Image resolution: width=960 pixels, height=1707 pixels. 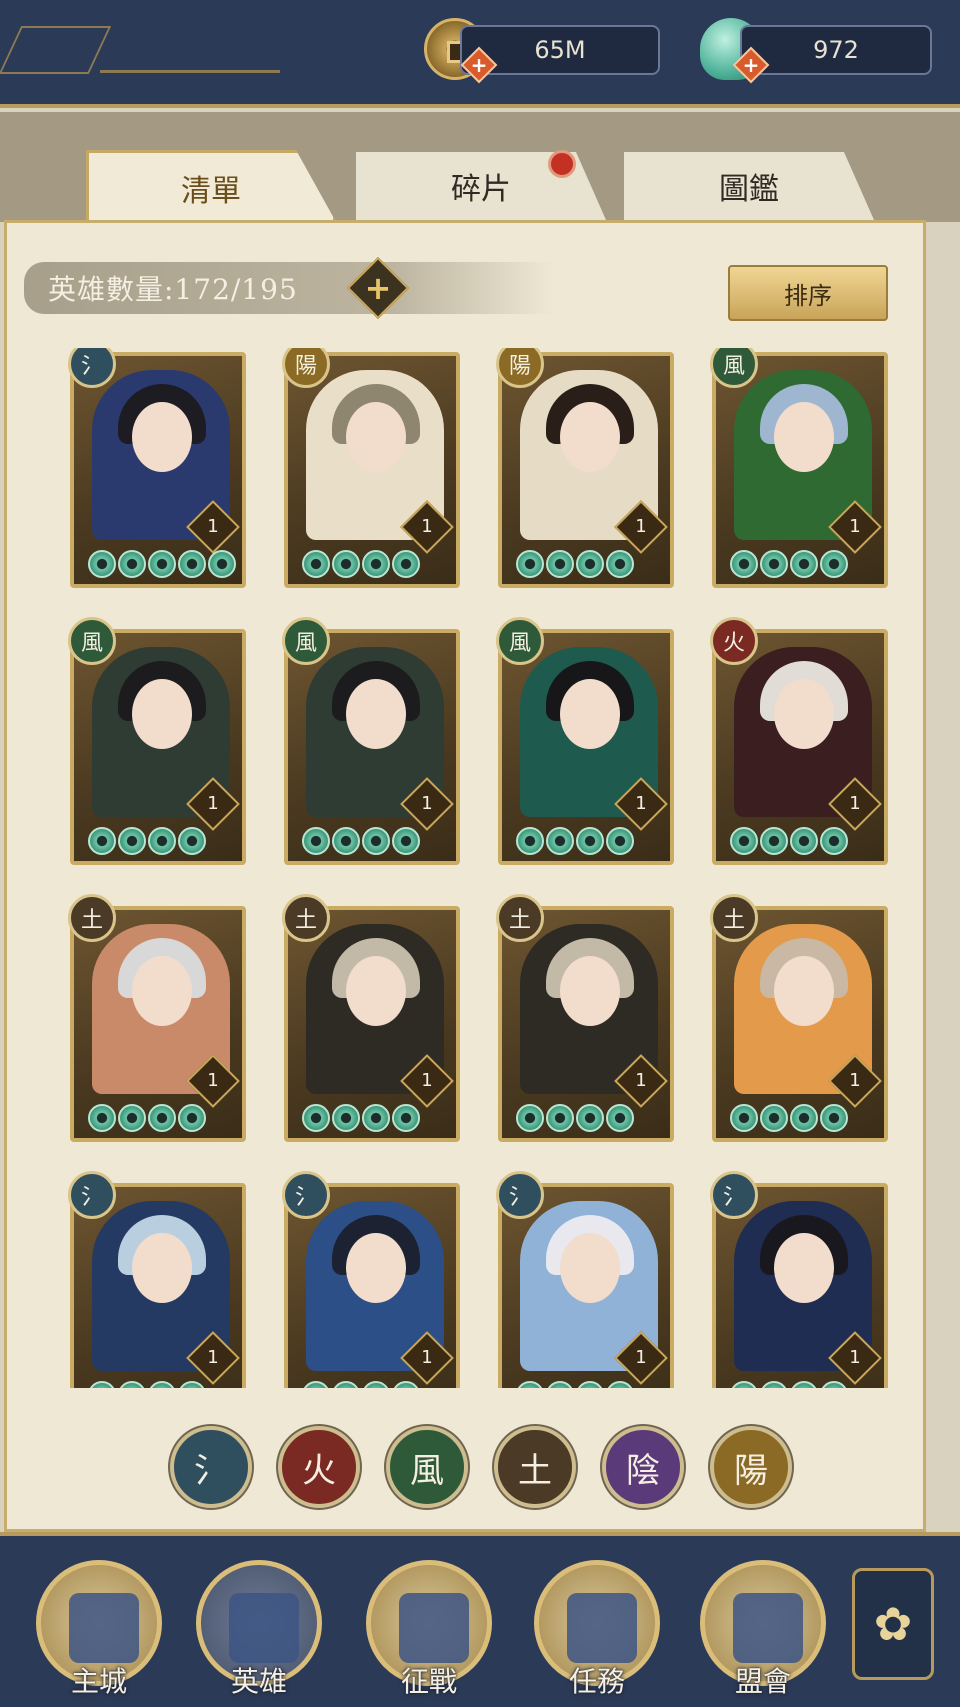 I want to click on hero-avatar-icon, so click(x=264, y=1628).